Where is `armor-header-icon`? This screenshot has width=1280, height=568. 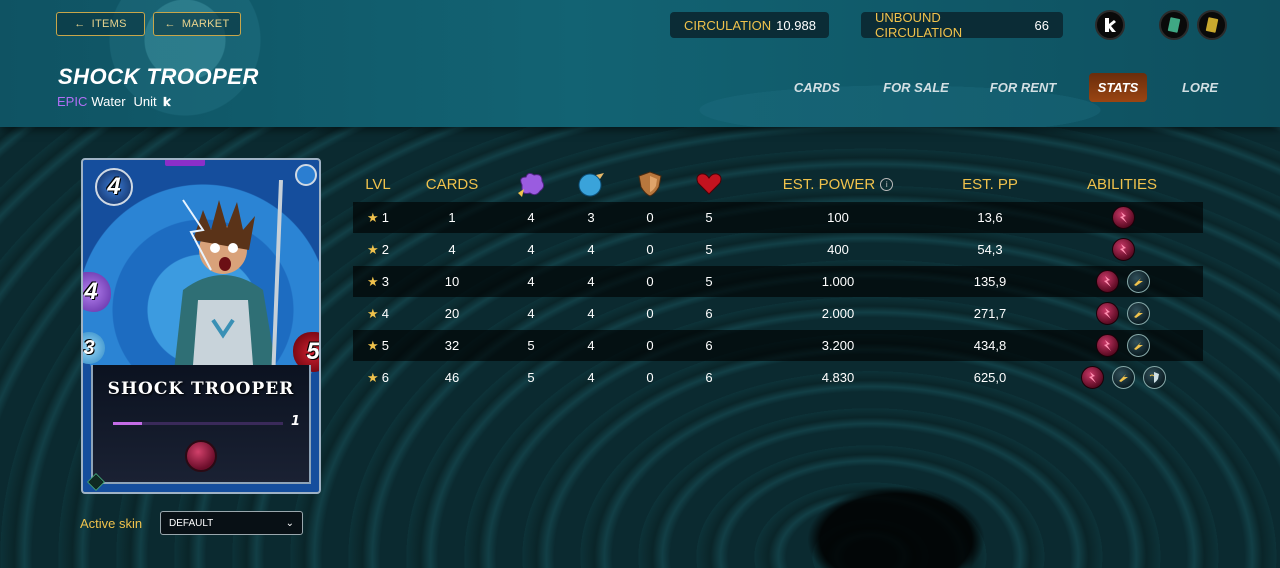 armor-header-icon is located at coordinates (650, 184).